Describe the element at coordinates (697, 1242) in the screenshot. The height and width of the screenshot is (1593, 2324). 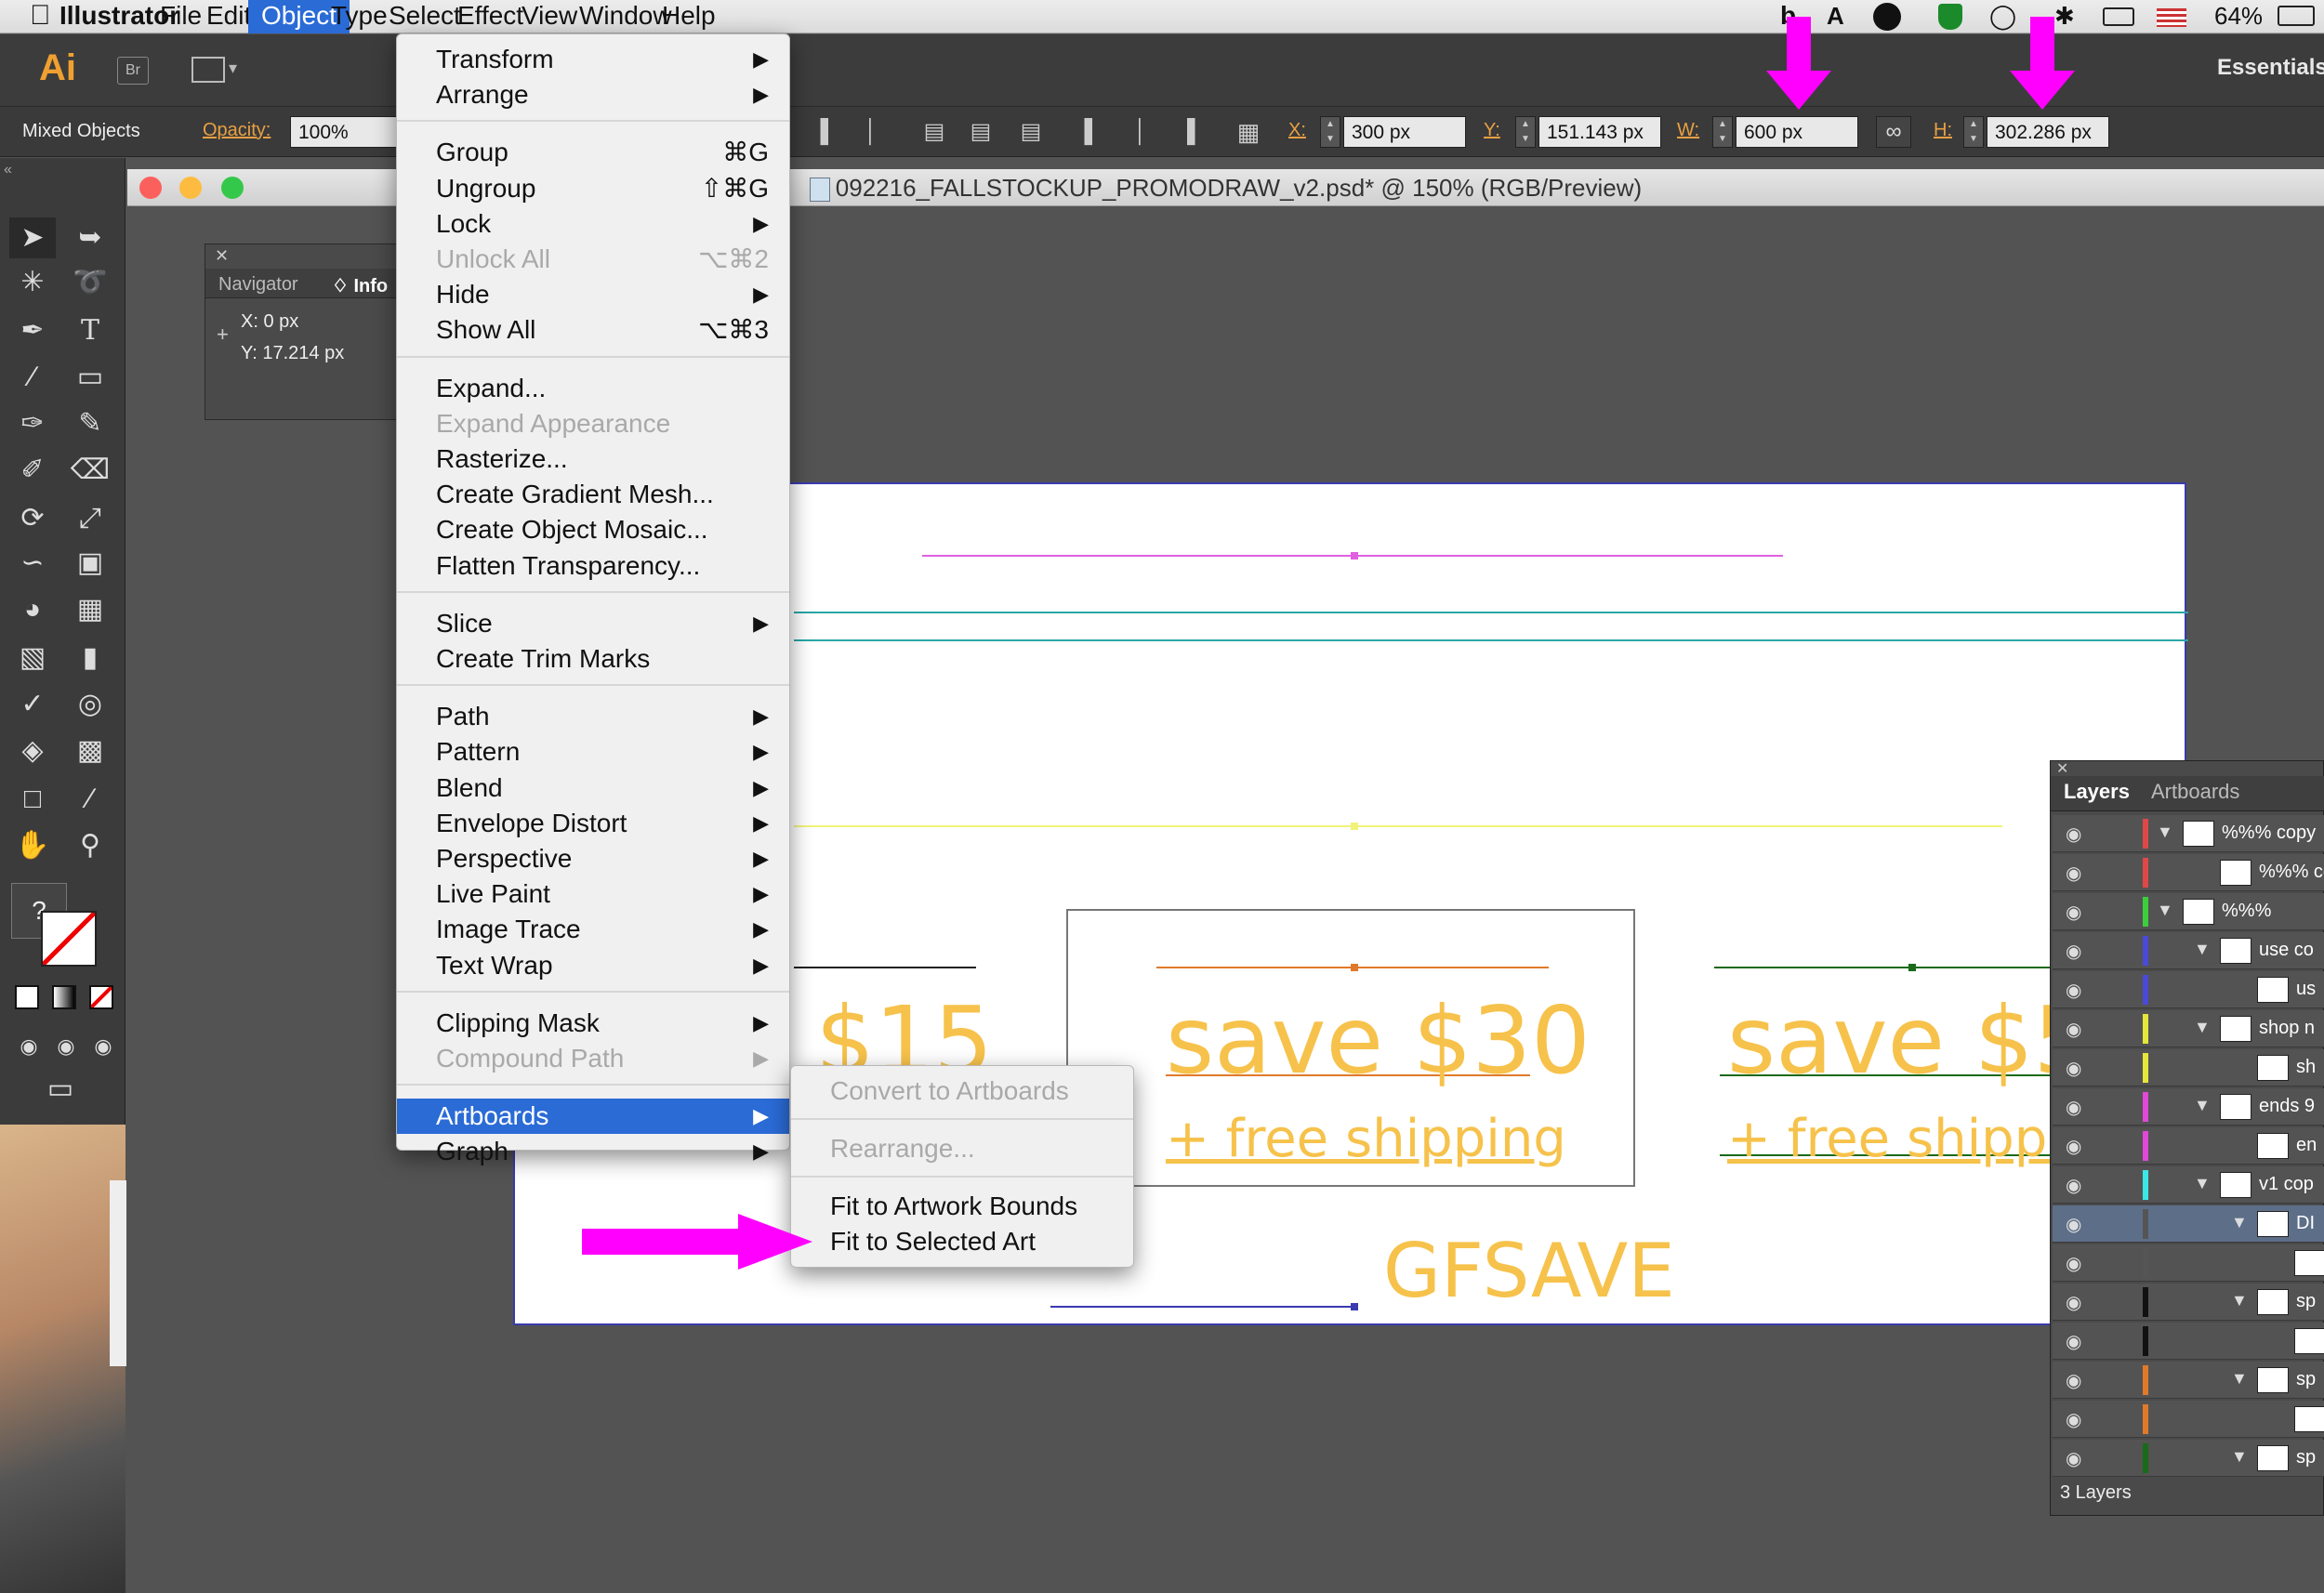
I see `annotation-arrow-fit-selected` at that location.